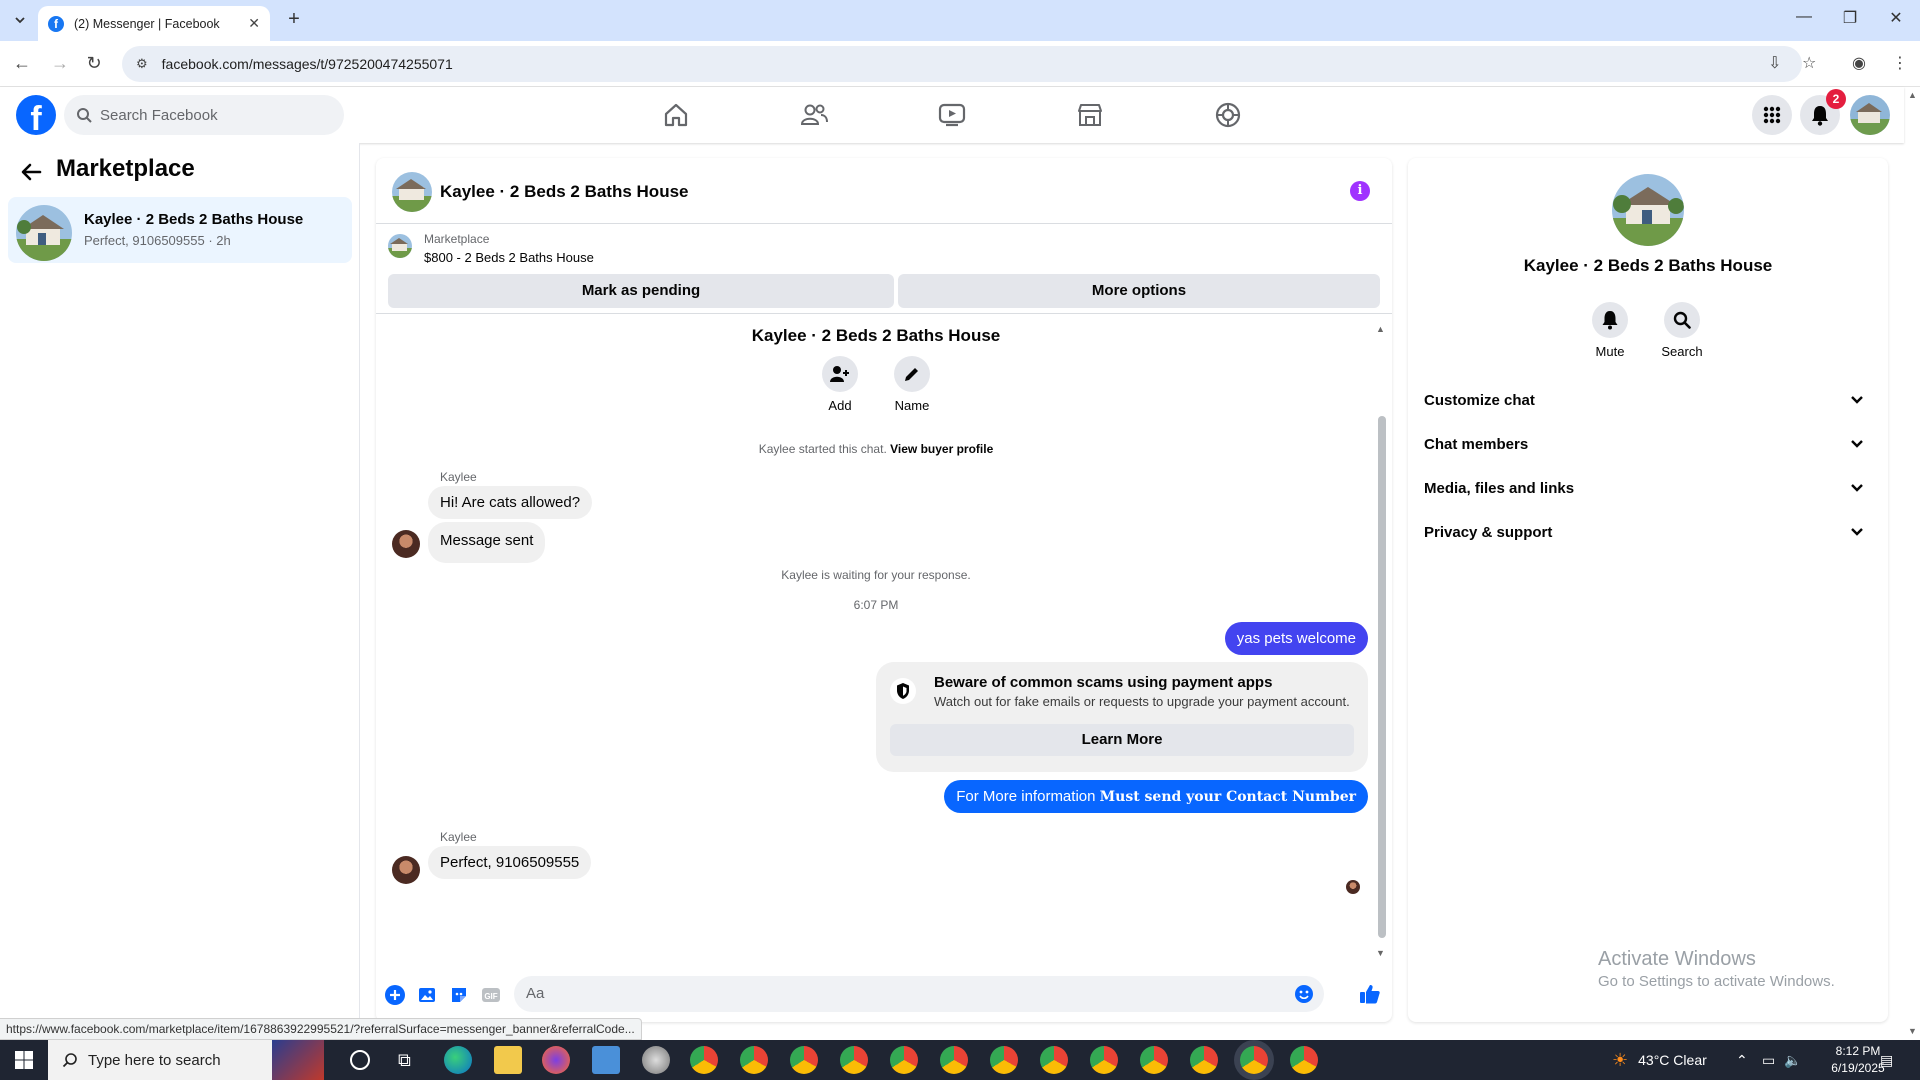 The width and height of the screenshot is (1920, 1080). Describe the element at coordinates (1090, 115) in the screenshot. I see `marketplace-nav-icon` at that location.